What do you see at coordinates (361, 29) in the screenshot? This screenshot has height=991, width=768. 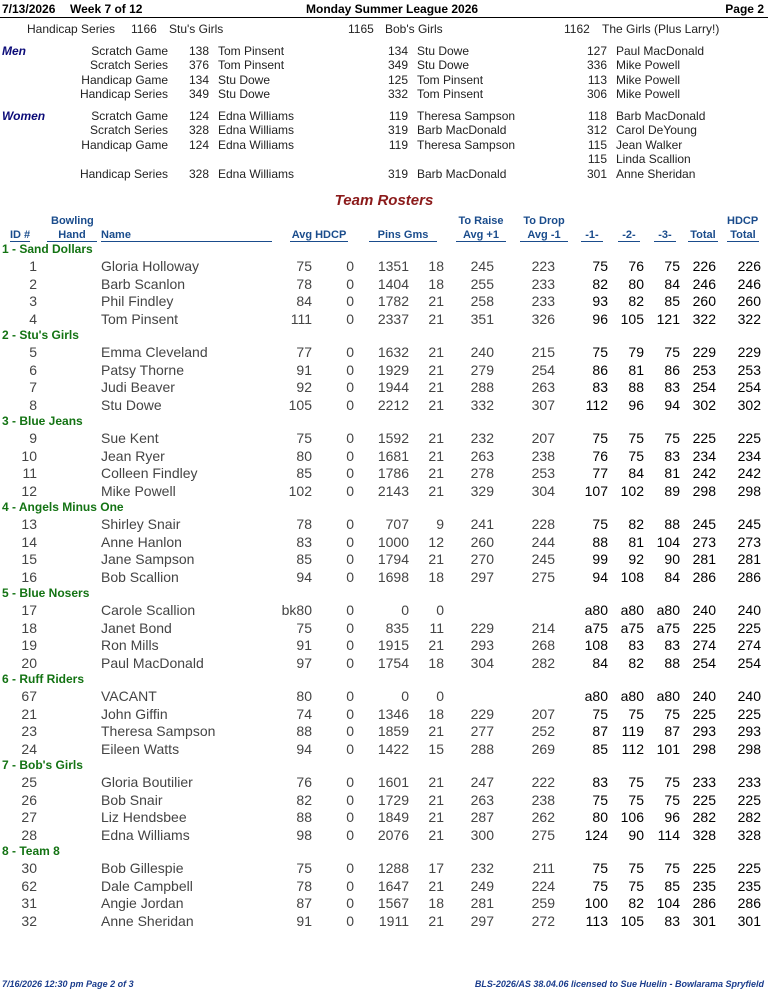 I see `hs-score-2: 1165` at bounding box center [361, 29].